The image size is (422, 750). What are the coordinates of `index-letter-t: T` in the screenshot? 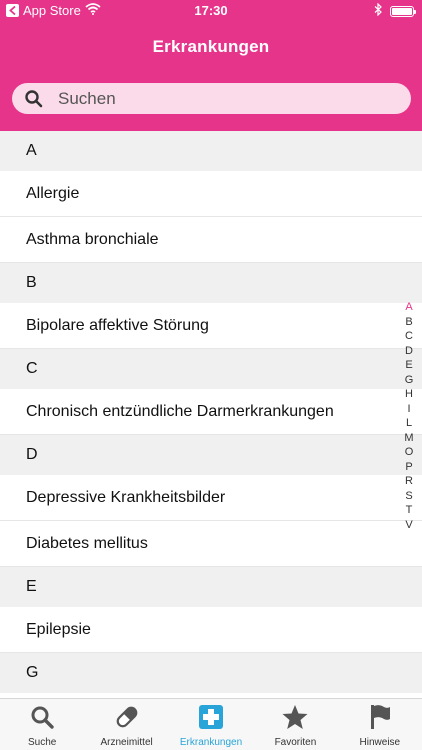 It's located at (409, 510).